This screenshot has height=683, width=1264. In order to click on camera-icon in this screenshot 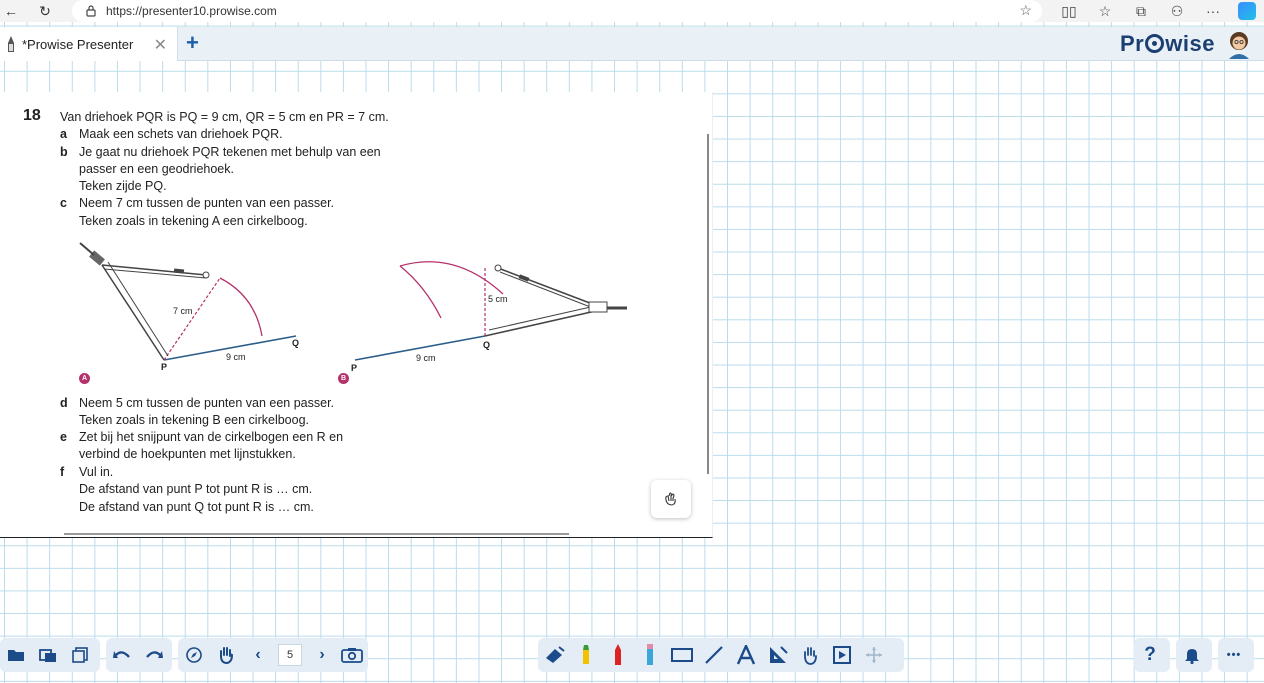, I will do `click(352, 655)`.